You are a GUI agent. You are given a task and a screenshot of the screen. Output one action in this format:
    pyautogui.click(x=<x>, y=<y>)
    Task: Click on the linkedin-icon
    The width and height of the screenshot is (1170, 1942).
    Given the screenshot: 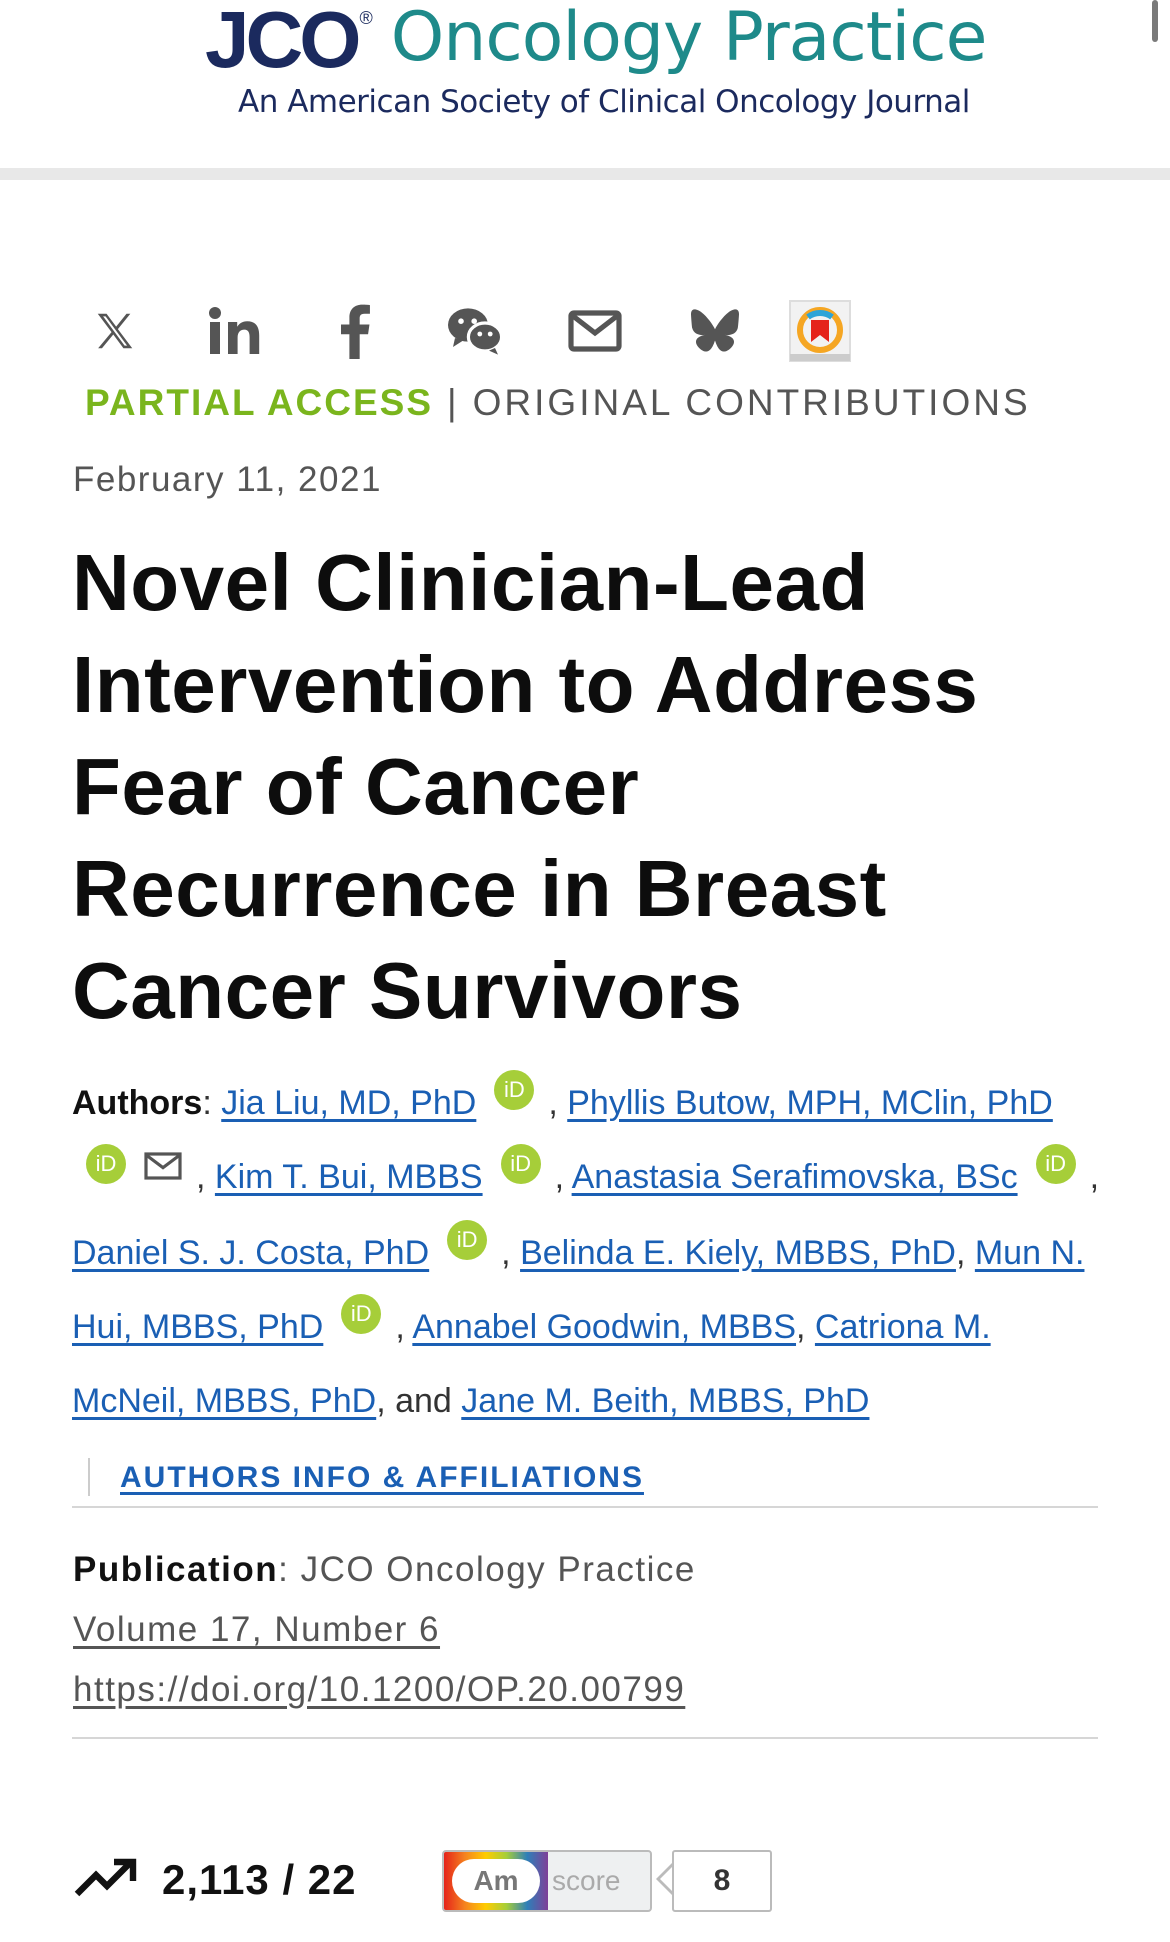 What is the action you would take?
    pyautogui.click(x=235, y=331)
    